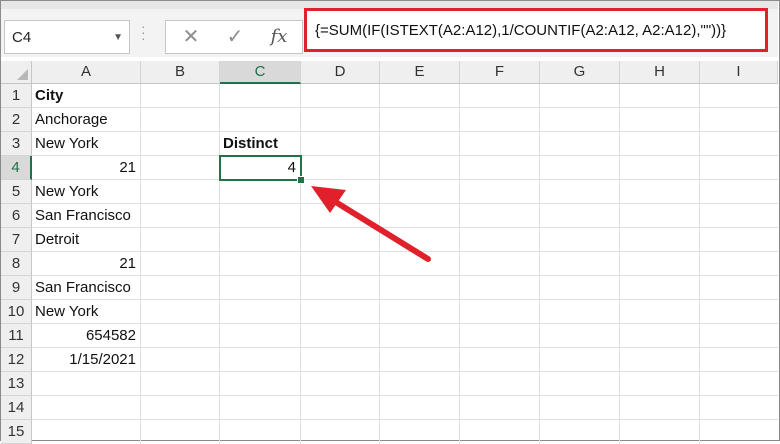 The width and height of the screenshot is (780, 444). What do you see at coordinates (371, 224) in the screenshot?
I see `annotation-arrow-icon` at bounding box center [371, 224].